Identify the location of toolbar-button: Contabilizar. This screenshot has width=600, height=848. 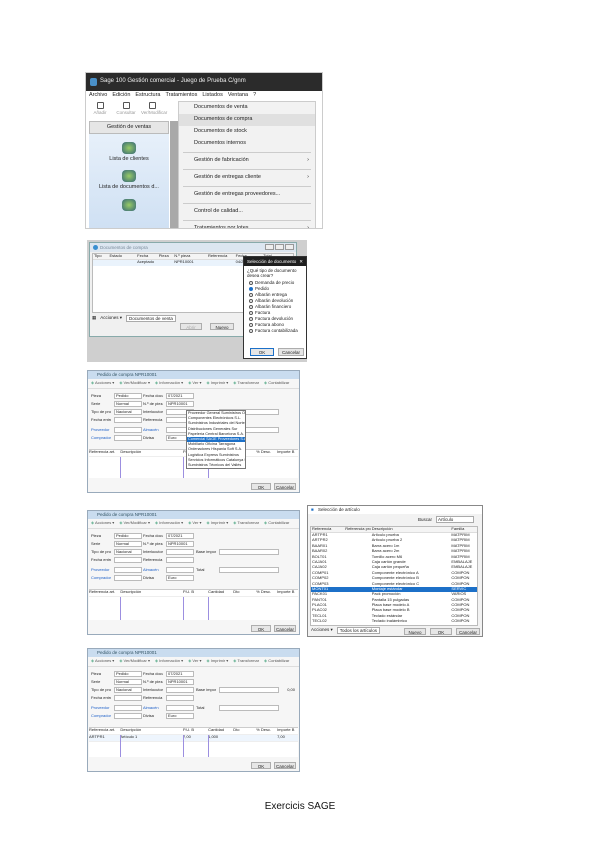
(276, 661).